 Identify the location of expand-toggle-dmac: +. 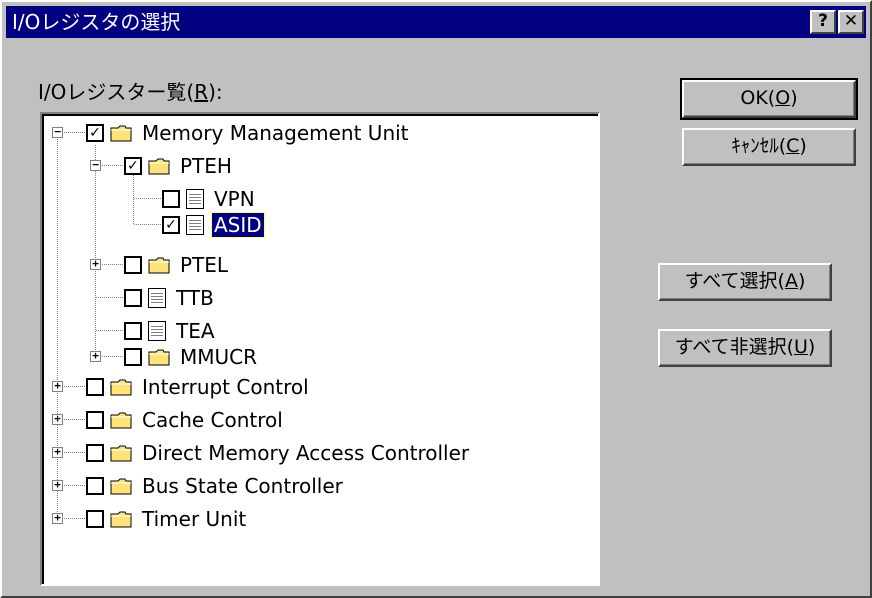
(57, 452).